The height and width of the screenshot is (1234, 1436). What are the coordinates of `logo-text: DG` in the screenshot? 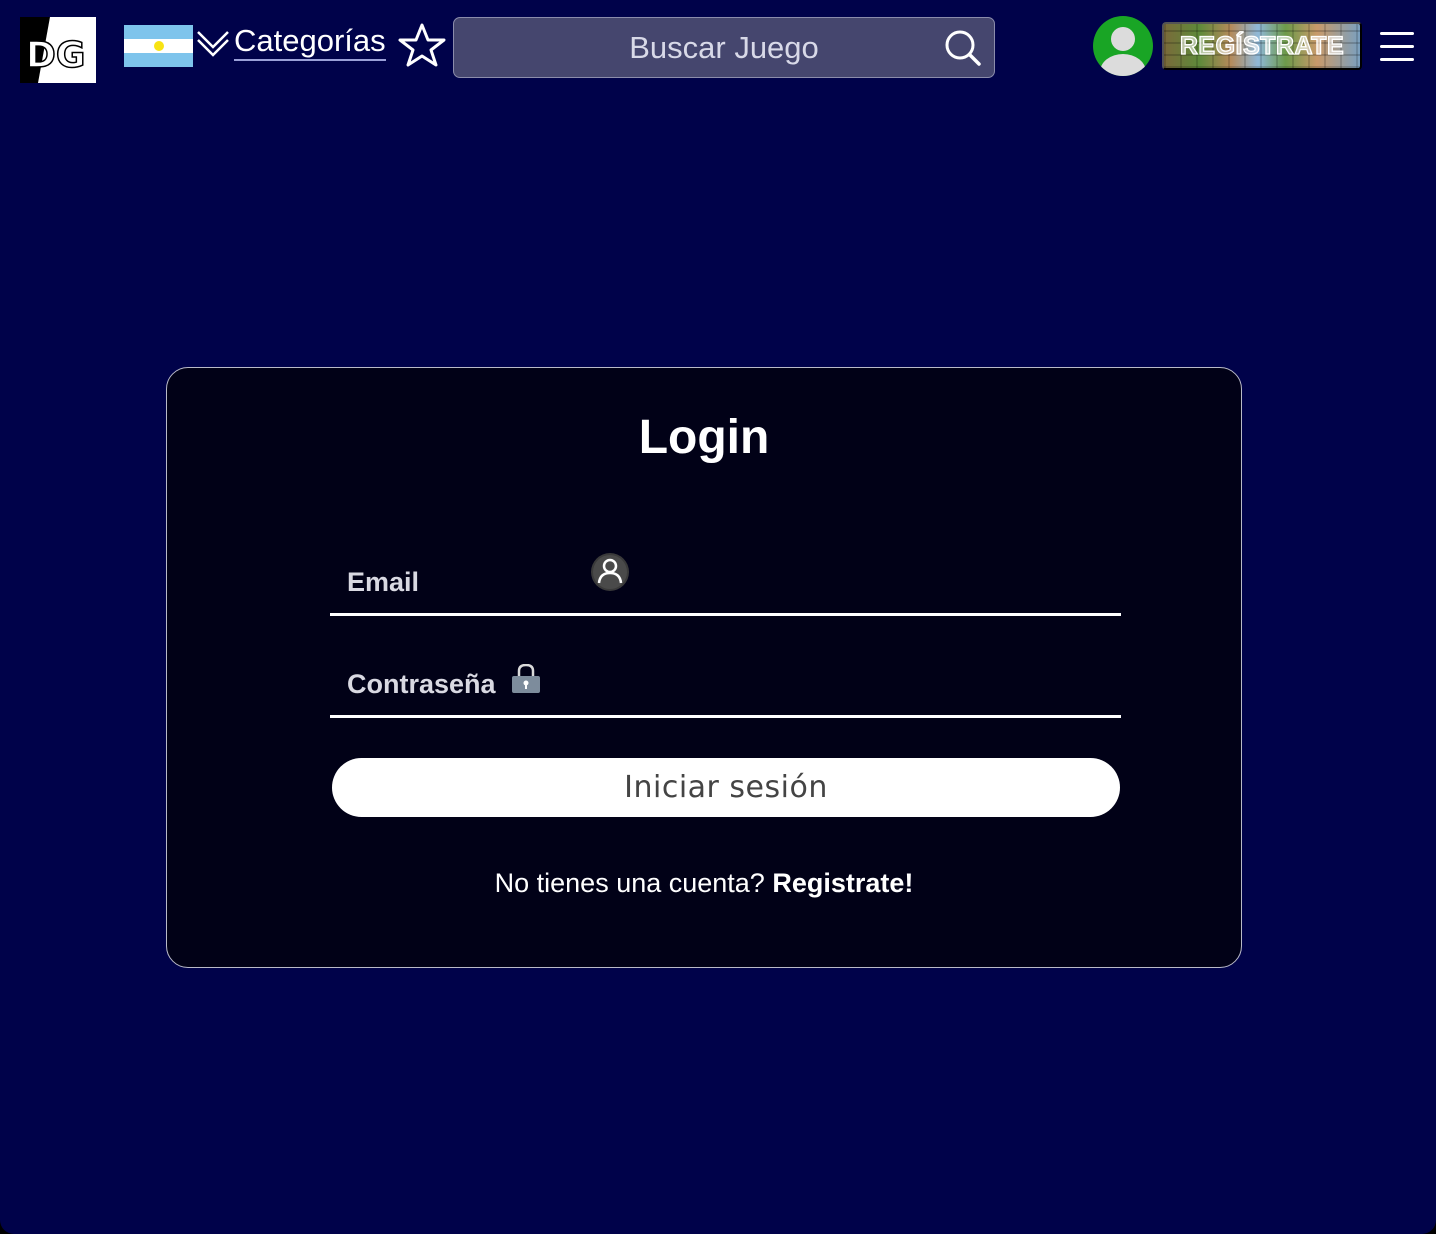 It's located at (55, 55).